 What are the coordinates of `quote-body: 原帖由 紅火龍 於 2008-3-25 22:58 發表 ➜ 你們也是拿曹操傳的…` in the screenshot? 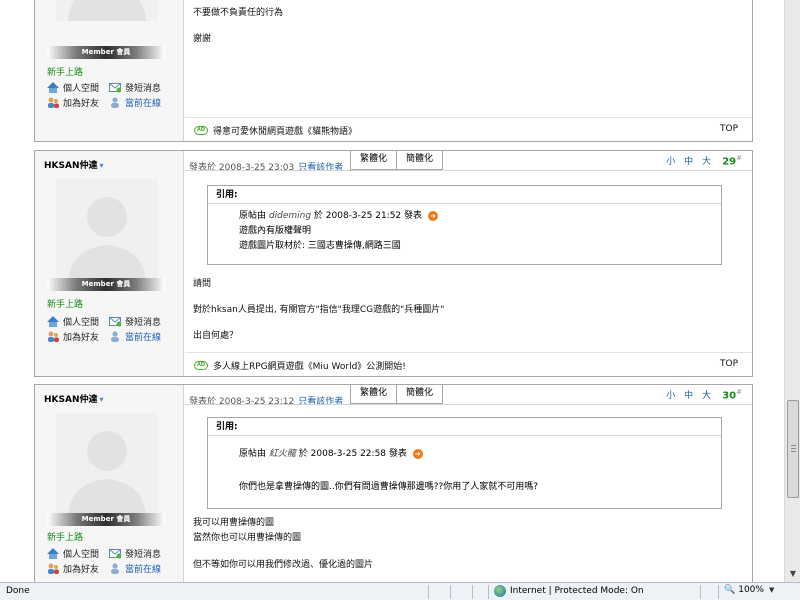 It's located at (389, 470).